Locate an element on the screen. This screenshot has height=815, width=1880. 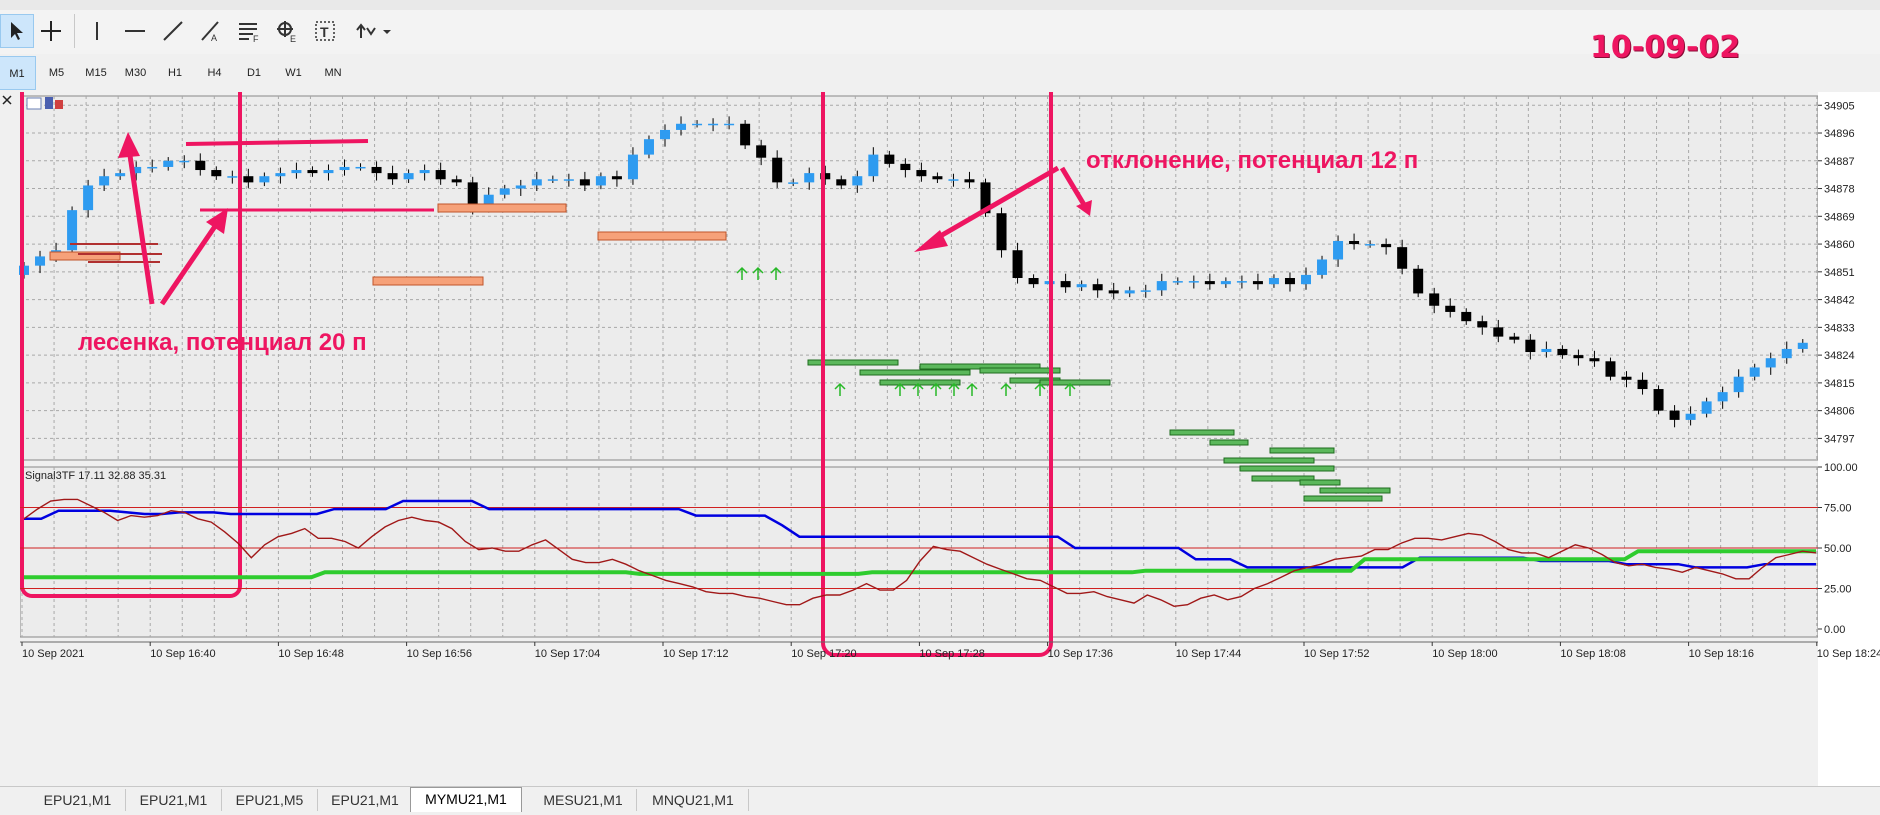
horizontal-line-icon is located at coordinates (135, 31).